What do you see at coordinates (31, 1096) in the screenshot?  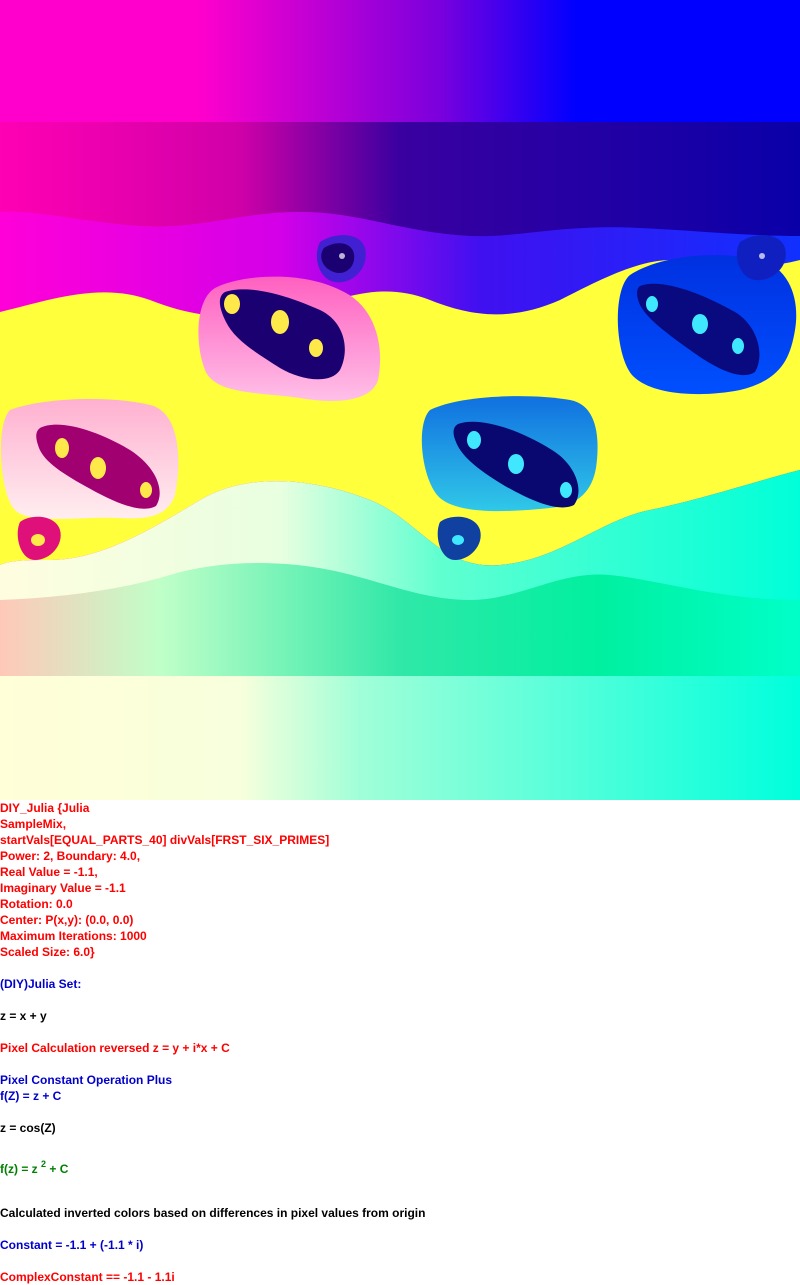 I see `f-plus-formula: f(Z) = z + C` at bounding box center [31, 1096].